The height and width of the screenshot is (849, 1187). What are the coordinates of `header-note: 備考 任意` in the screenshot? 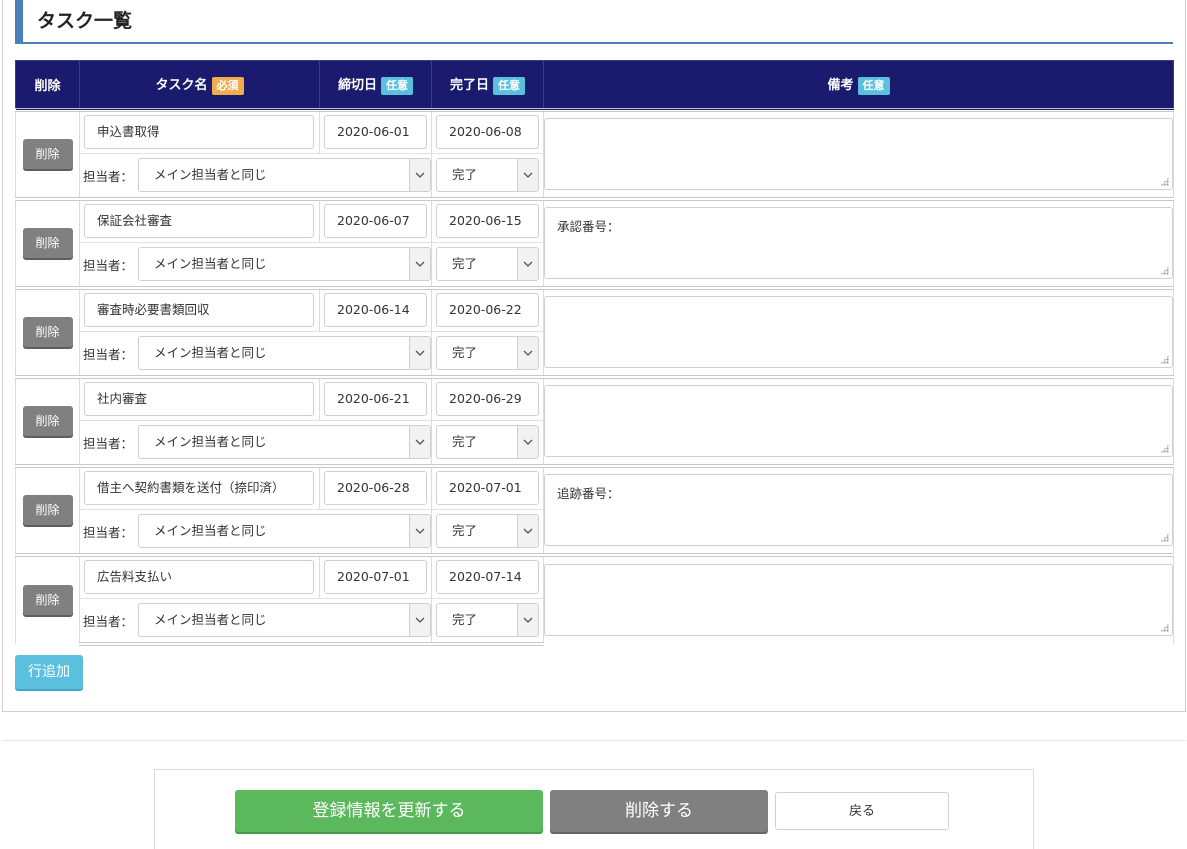 It's located at (858, 85).